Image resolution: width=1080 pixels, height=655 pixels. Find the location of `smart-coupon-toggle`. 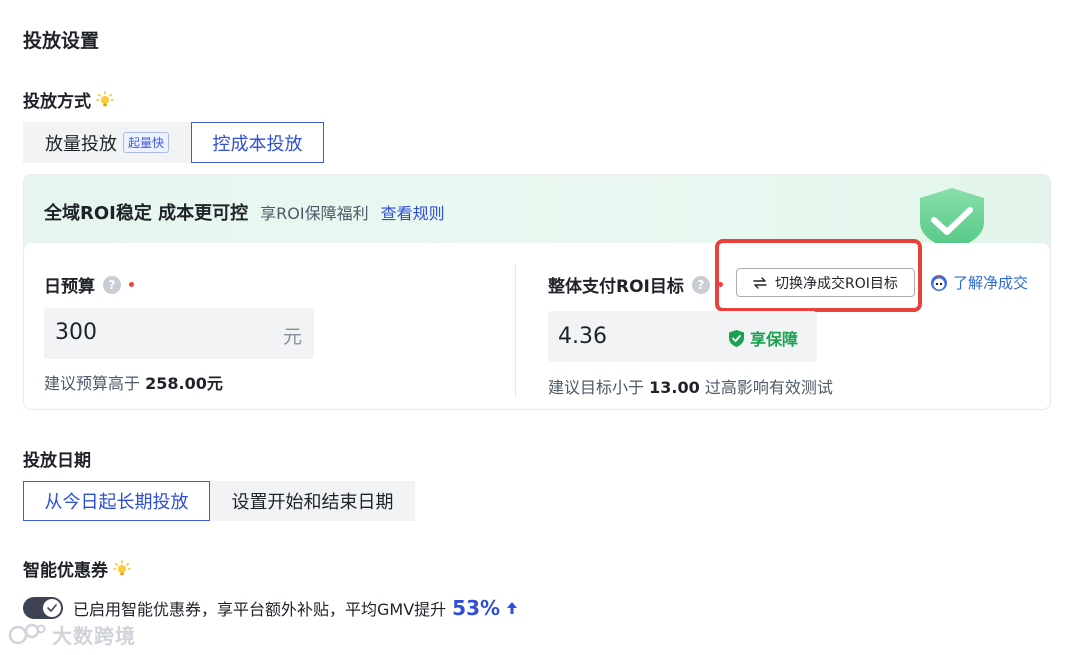

smart-coupon-toggle is located at coordinates (43, 608).